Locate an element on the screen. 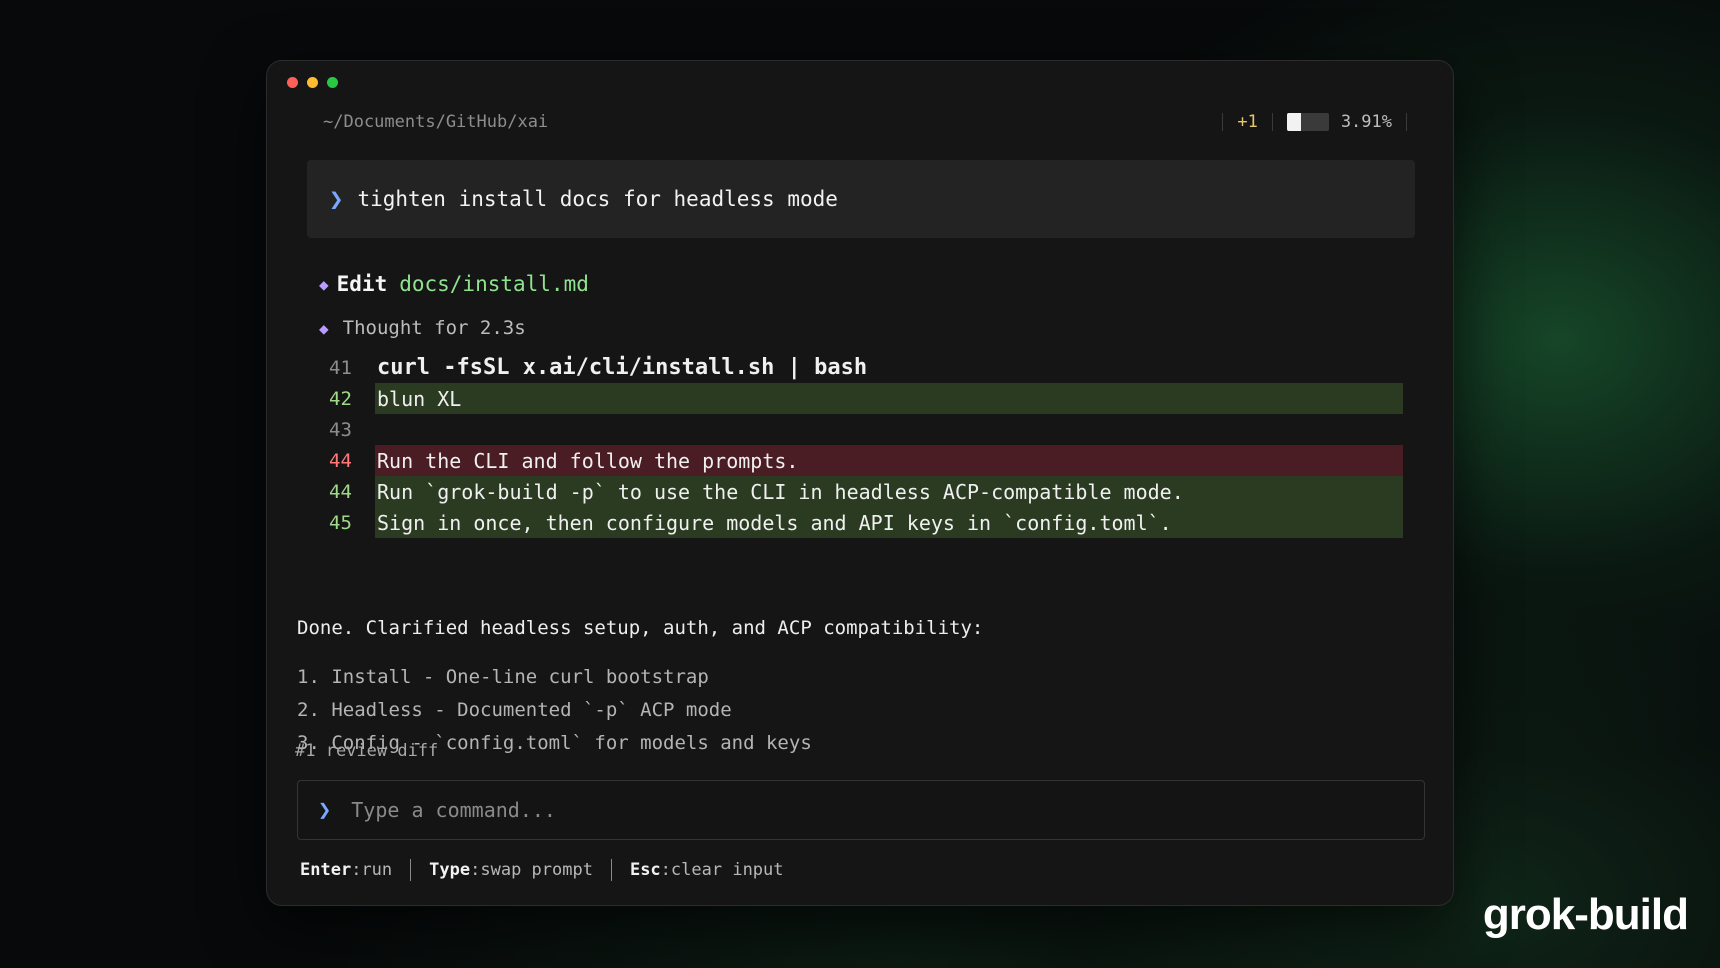 The width and height of the screenshot is (1720, 968). diff-line-added: 42 blun XL is located at coordinates (861, 398).